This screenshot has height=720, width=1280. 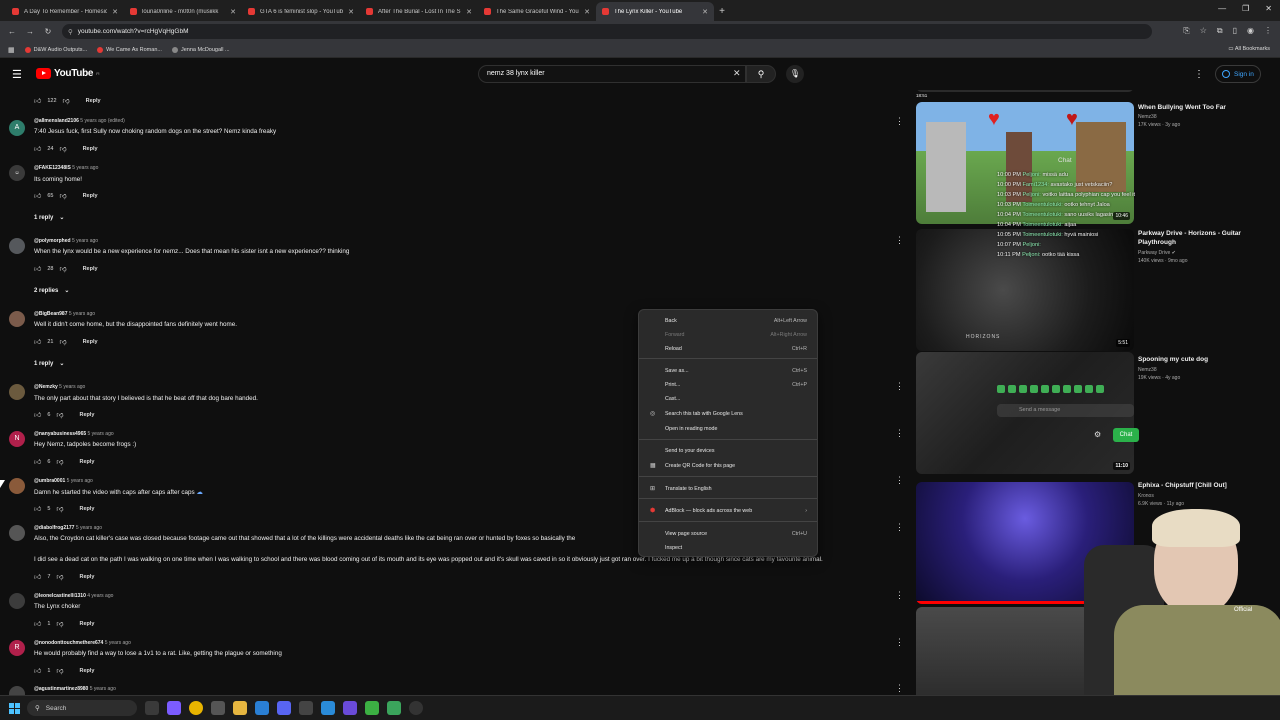 I want to click on clear-search-icon: ✕, so click(x=737, y=73).